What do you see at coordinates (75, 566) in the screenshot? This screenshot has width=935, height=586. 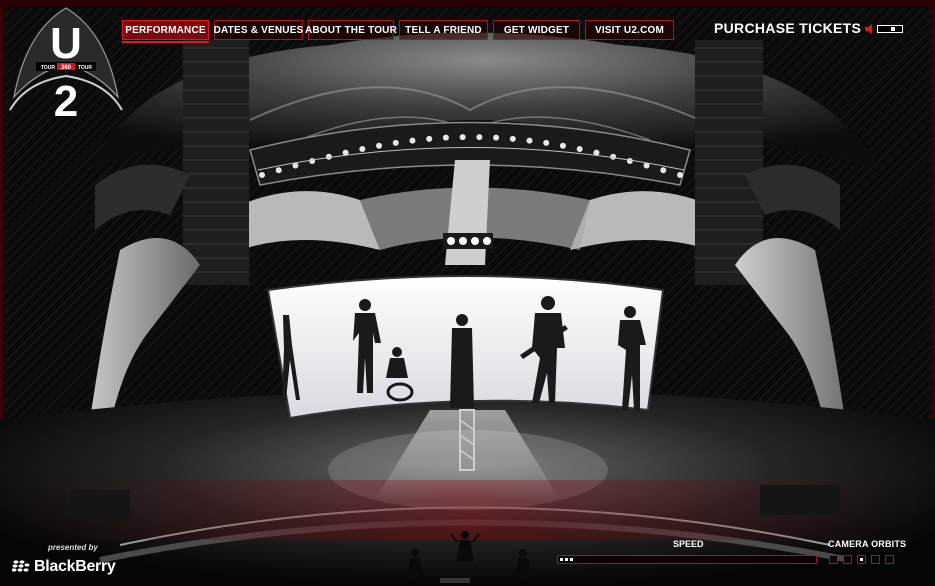 I see `blackberry-brand-text: BlackBerry` at bounding box center [75, 566].